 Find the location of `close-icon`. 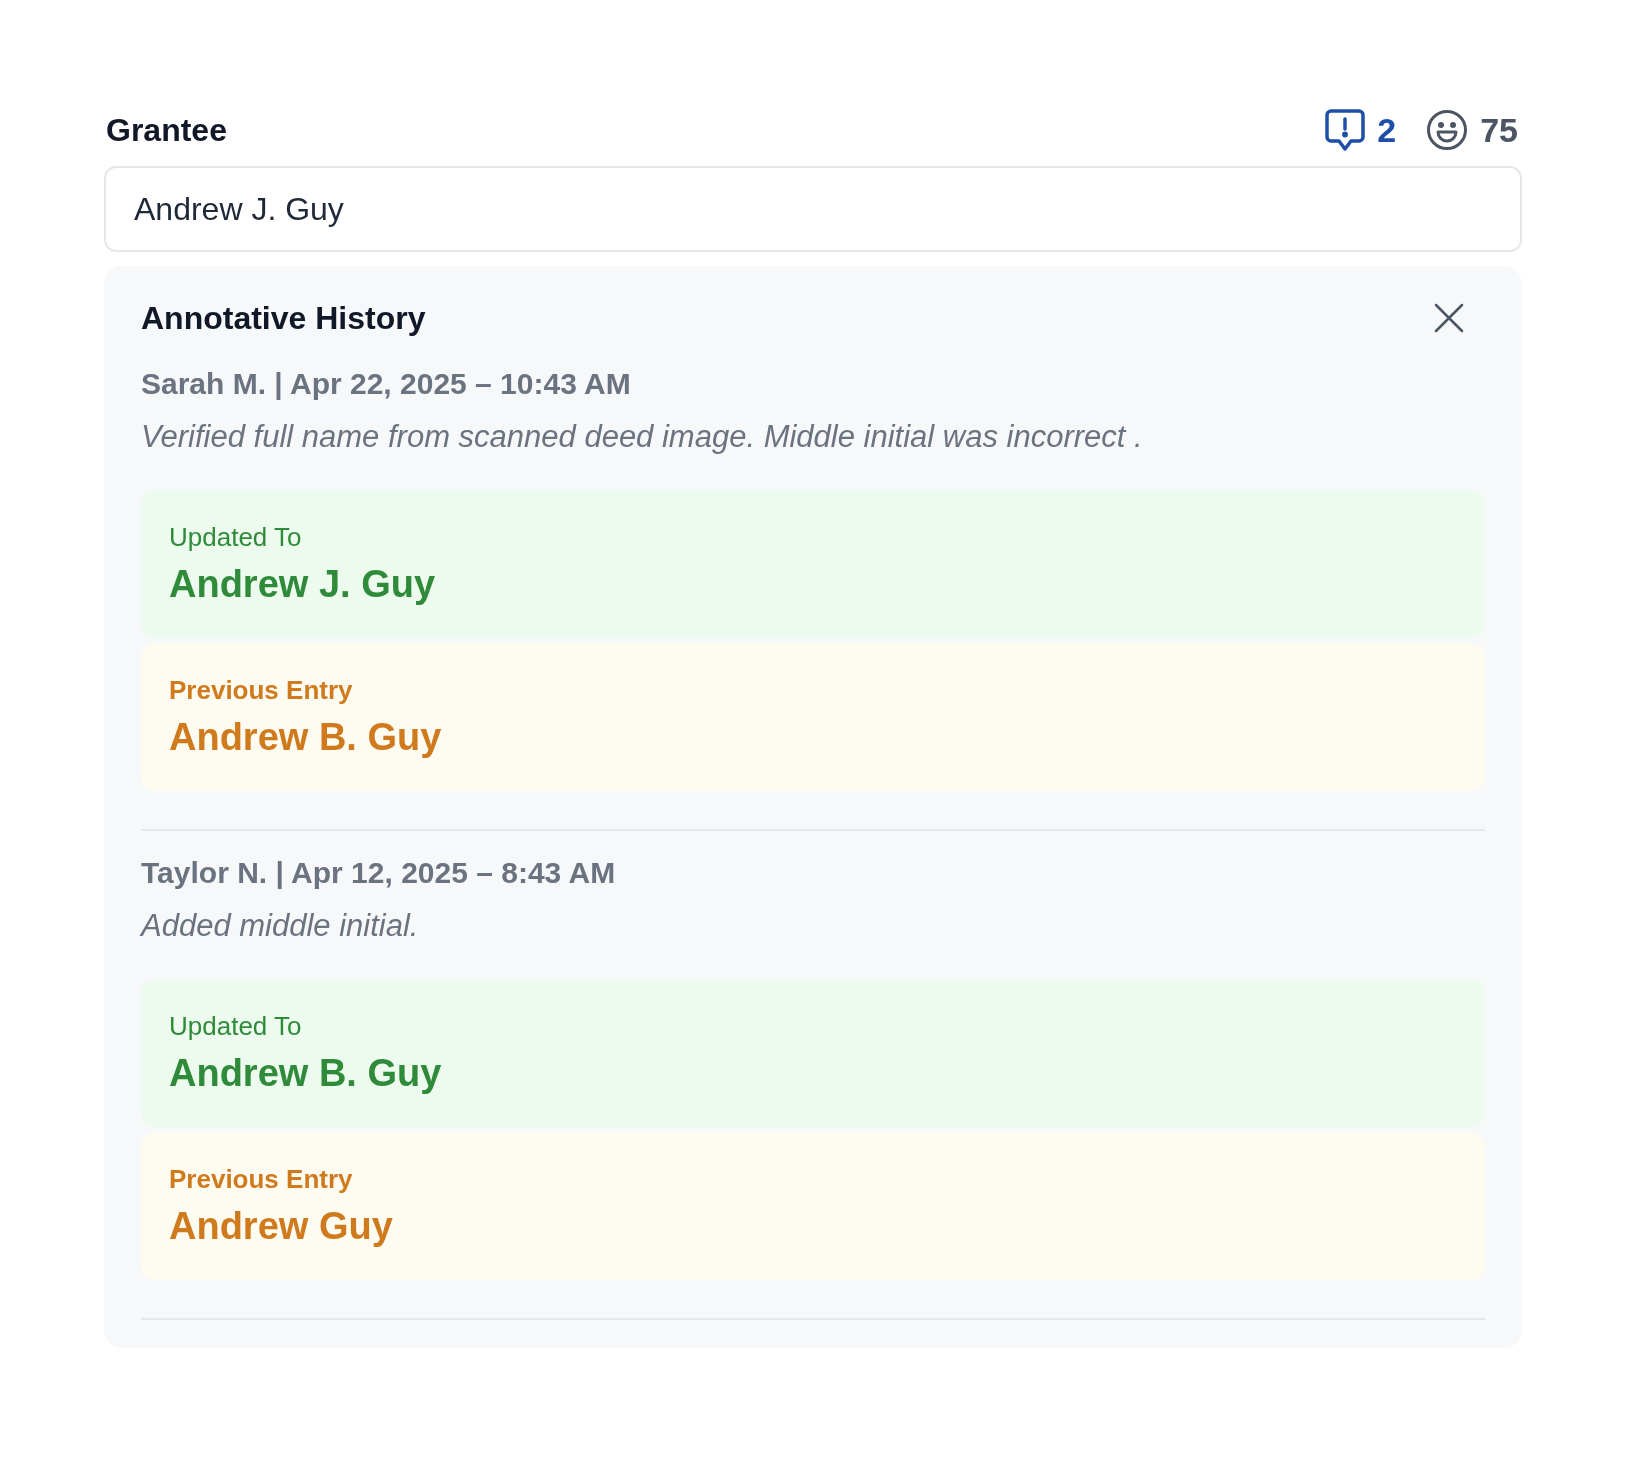

close-icon is located at coordinates (1449, 318).